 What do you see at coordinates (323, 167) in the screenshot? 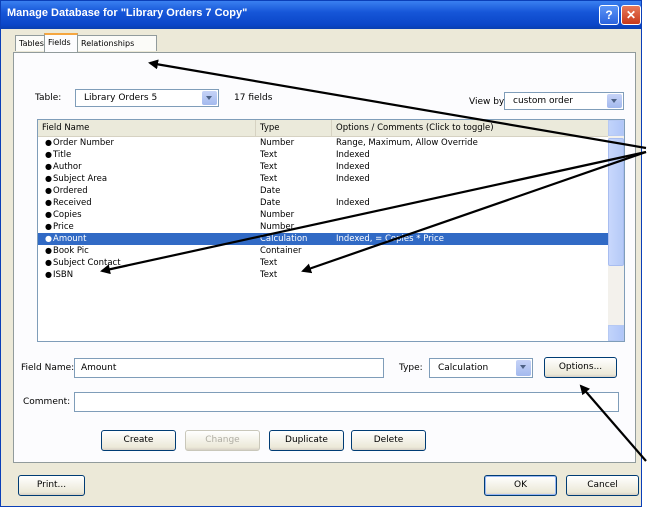
I see `table-row: ● Author Text Indexed` at bounding box center [323, 167].